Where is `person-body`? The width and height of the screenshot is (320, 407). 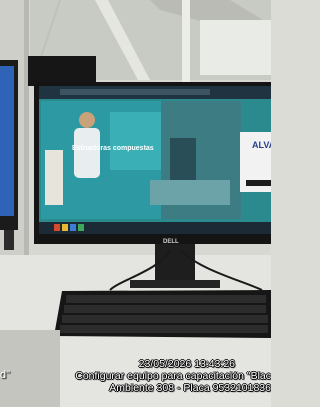
person-body is located at coordinates (87, 153).